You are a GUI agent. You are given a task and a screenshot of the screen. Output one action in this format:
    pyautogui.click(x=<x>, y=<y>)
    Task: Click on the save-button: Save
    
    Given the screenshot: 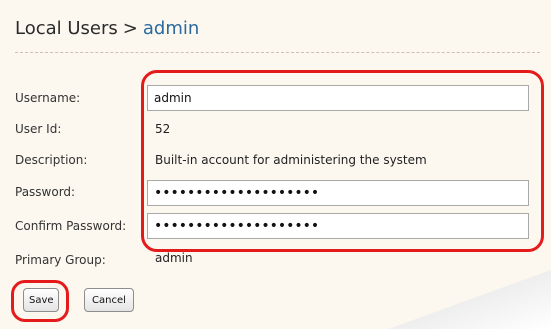 What is the action you would take?
    pyautogui.click(x=41, y=300)
    